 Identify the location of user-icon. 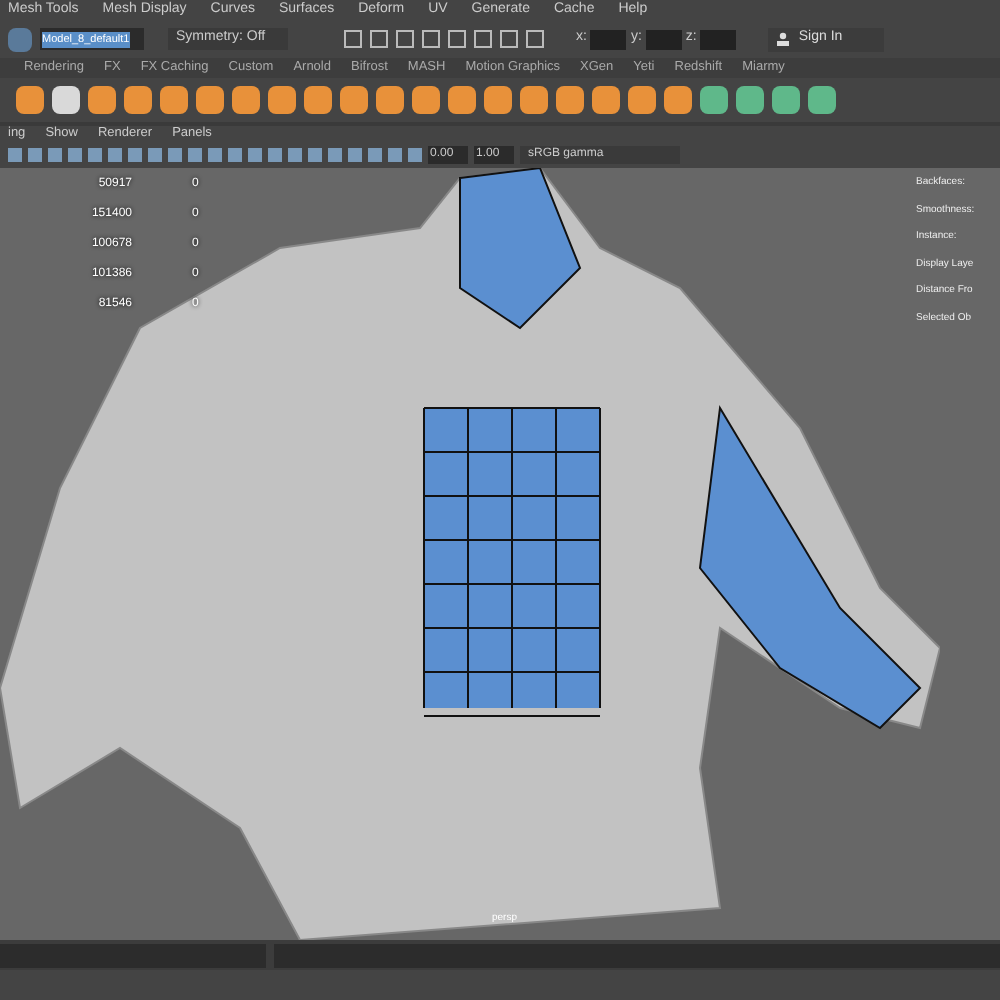
(783, 39).